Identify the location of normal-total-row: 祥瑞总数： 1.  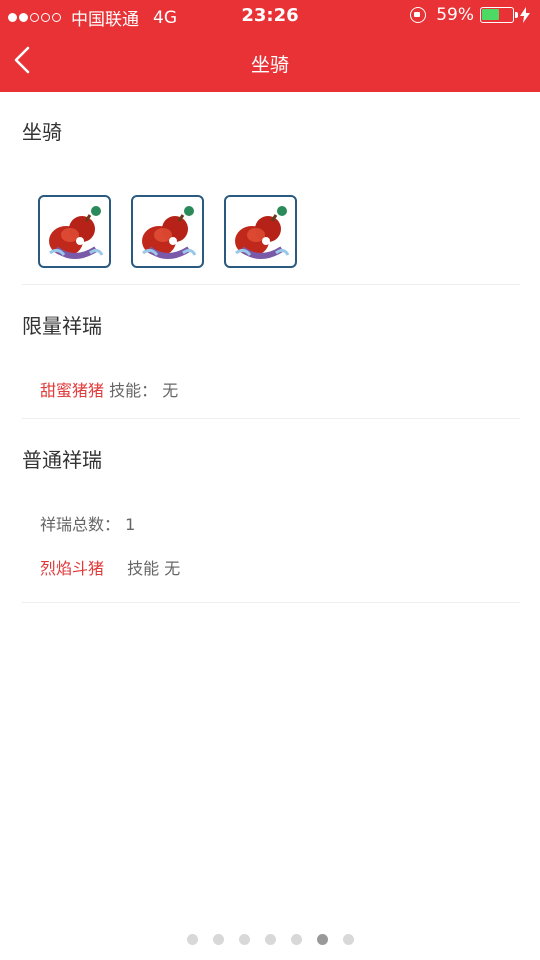
(87, 523).